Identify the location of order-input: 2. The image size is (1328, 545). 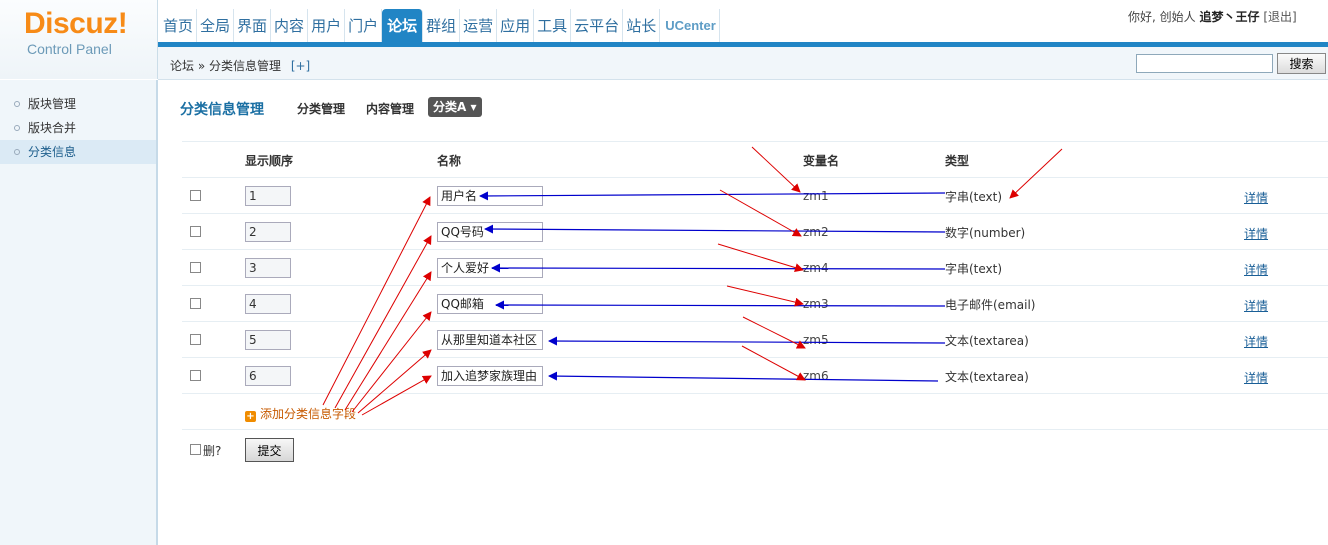
(268, 232).